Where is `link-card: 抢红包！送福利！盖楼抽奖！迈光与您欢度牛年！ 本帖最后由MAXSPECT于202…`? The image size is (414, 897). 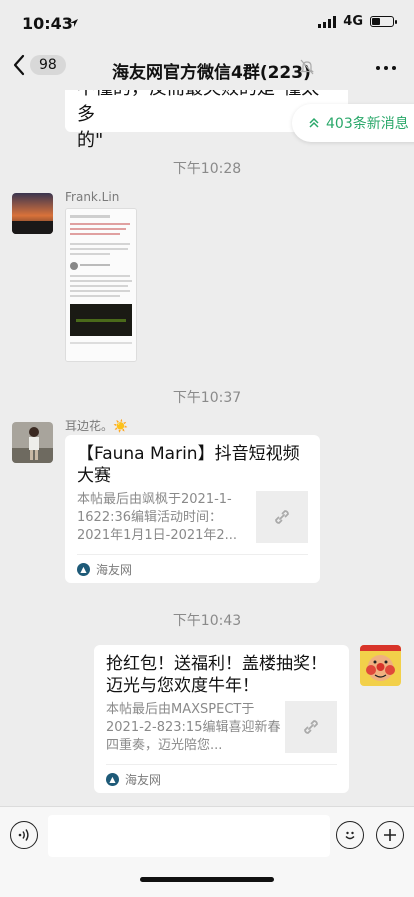
link-card: 抢红包！送福利！盖楼抽奖！迈光与您欢度牛年！ 本帖最后由MAXSPECT于202… is located at coordinates (221, 719).